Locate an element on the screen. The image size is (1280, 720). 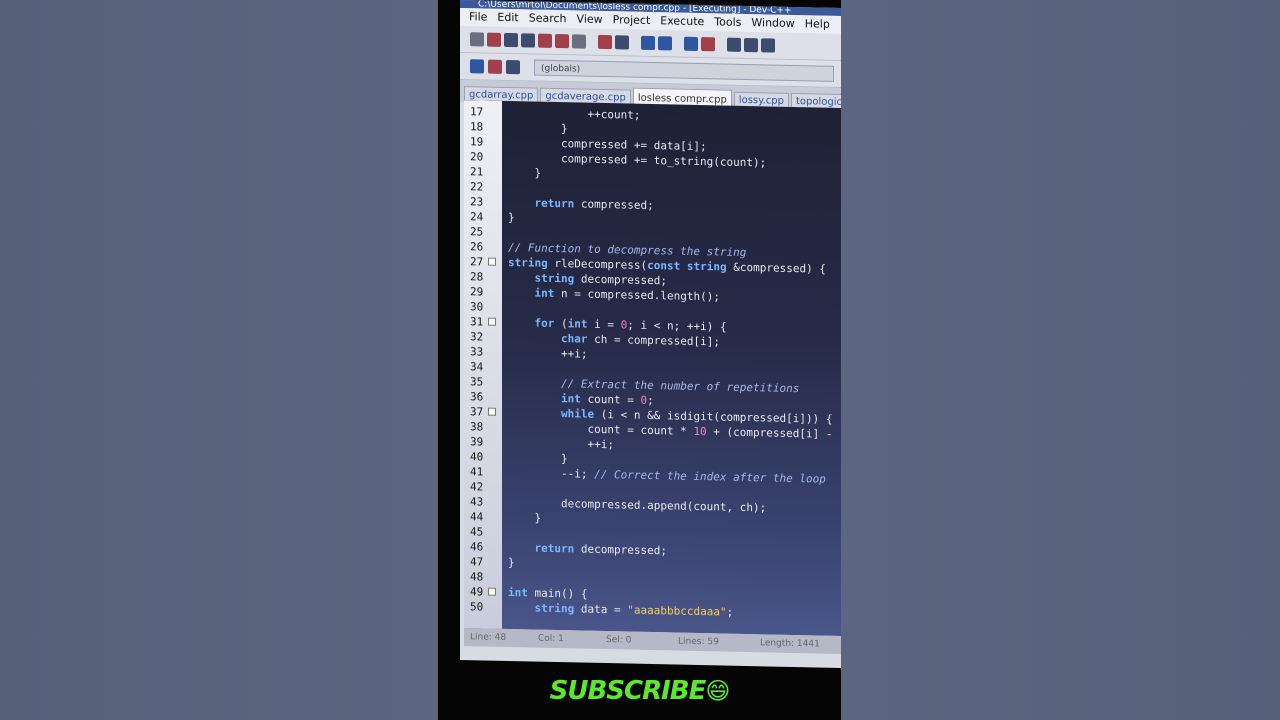
close-icon is located at coordinates (545, 40).